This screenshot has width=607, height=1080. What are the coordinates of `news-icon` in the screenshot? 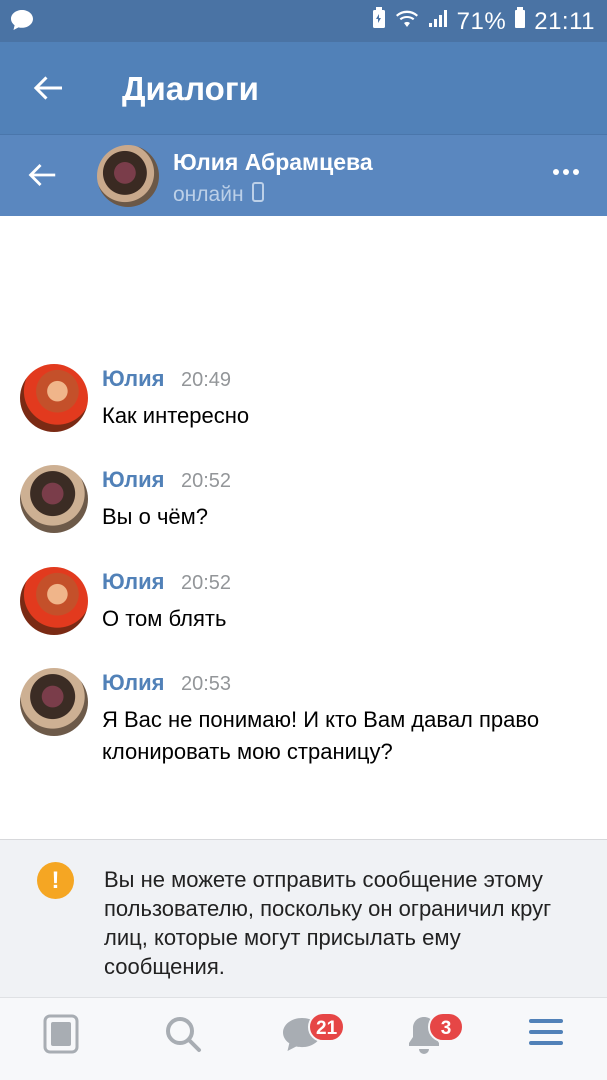 It's located at (61, 1034).